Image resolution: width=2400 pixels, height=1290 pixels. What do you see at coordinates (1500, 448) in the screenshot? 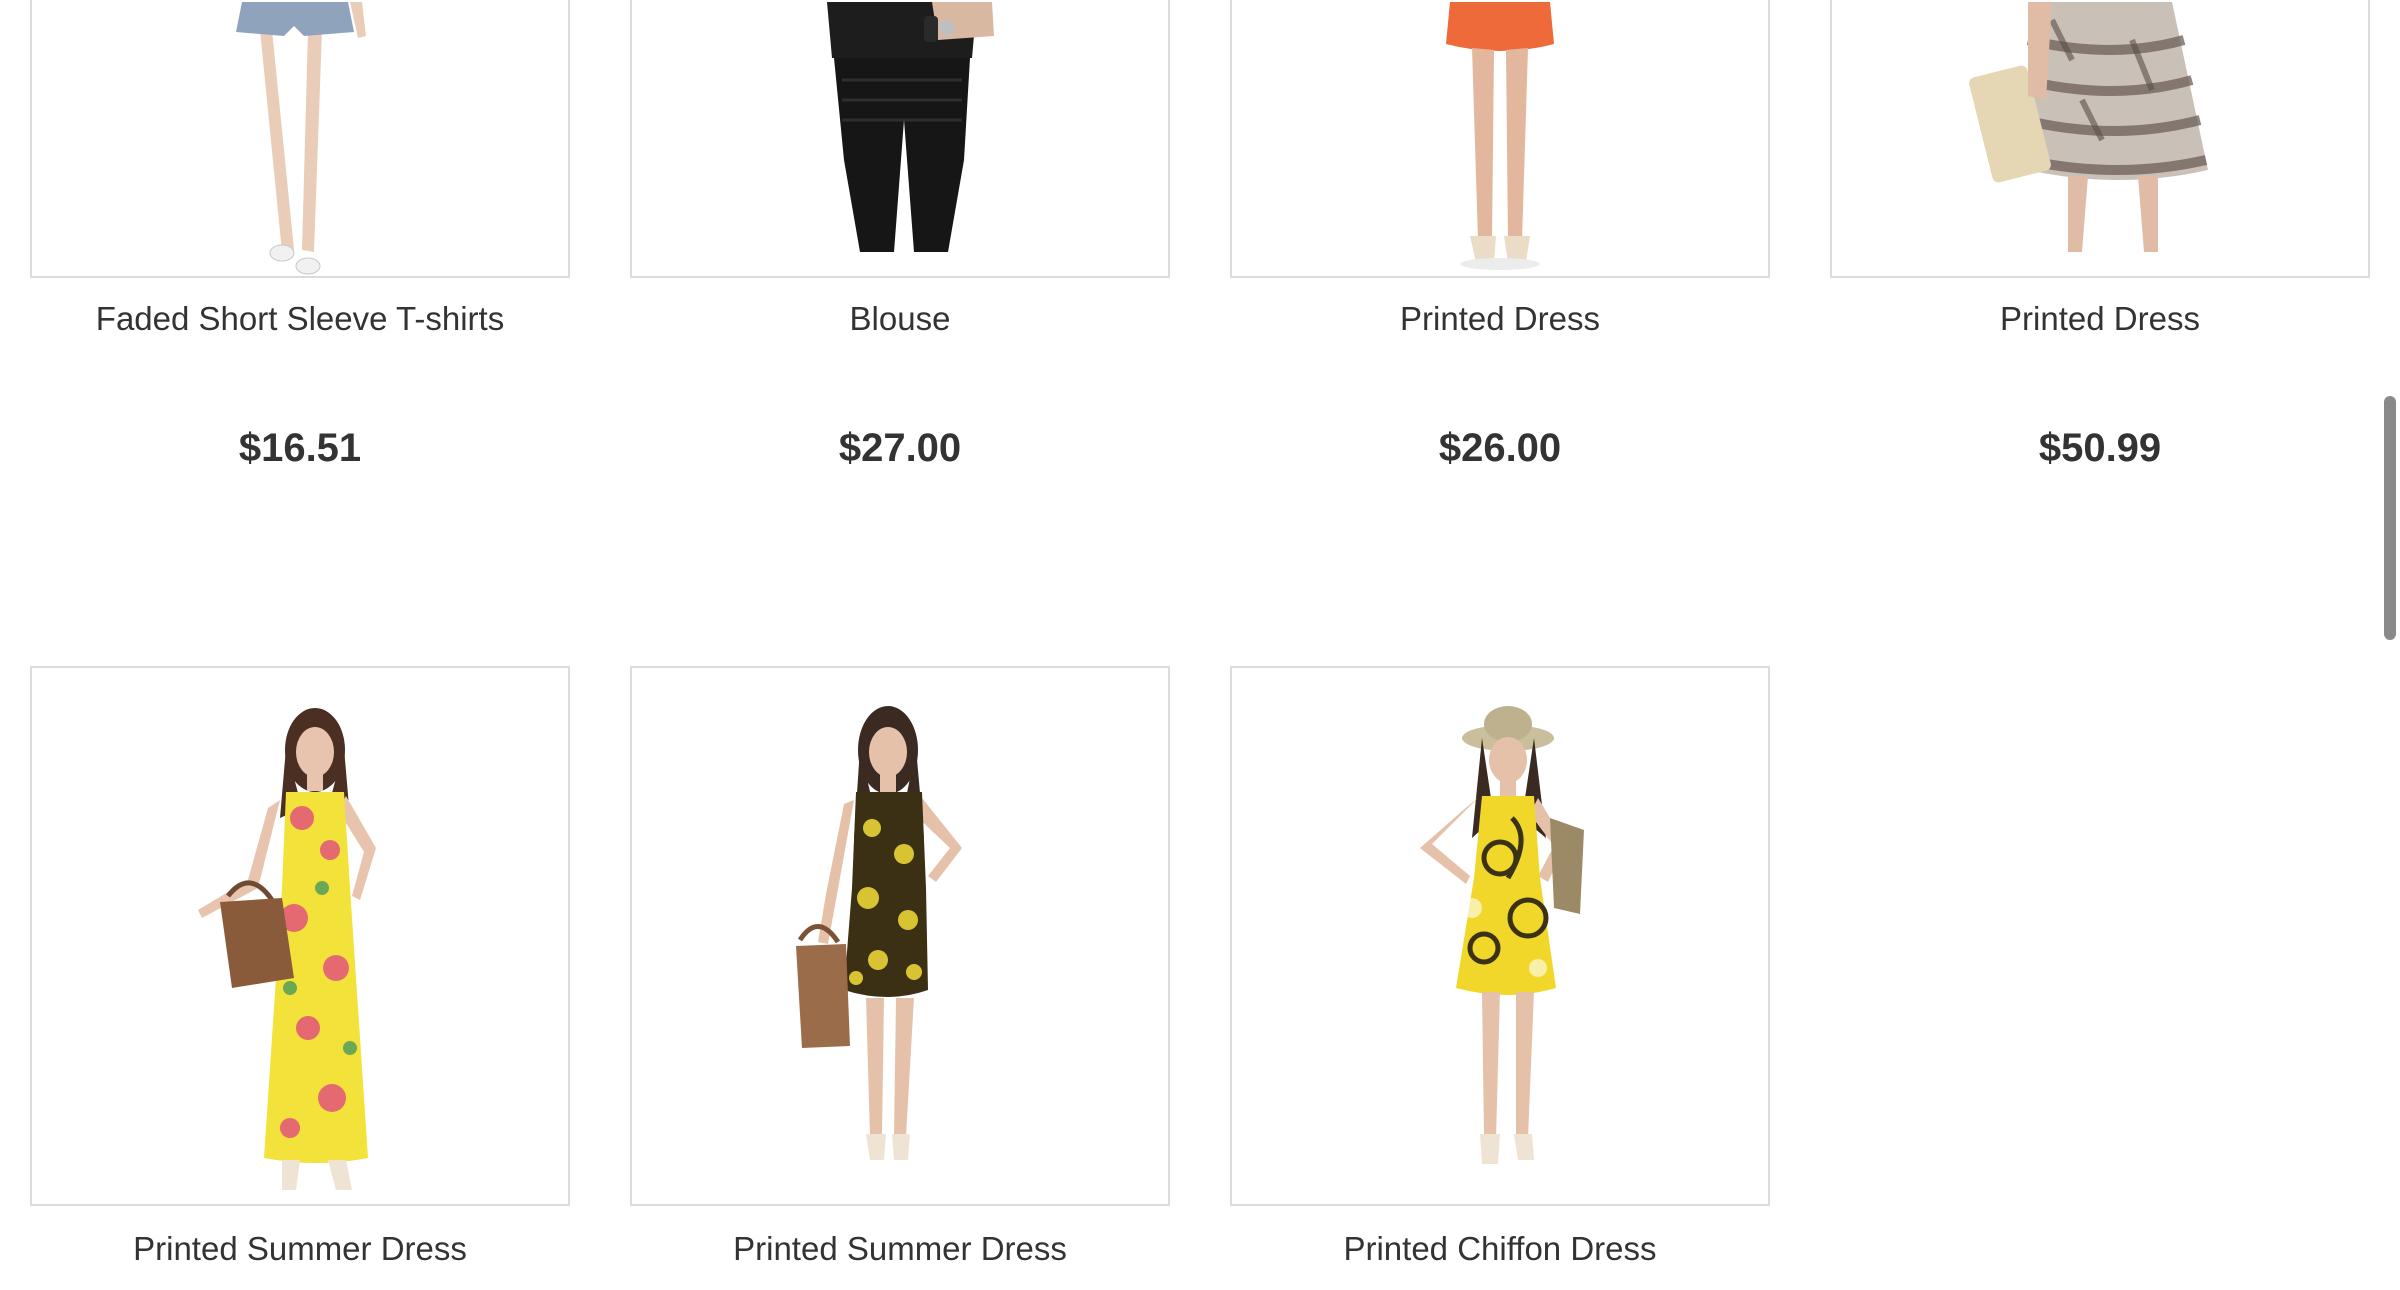
I see `product-price: $26.00` at bounding box center [1500, 448].